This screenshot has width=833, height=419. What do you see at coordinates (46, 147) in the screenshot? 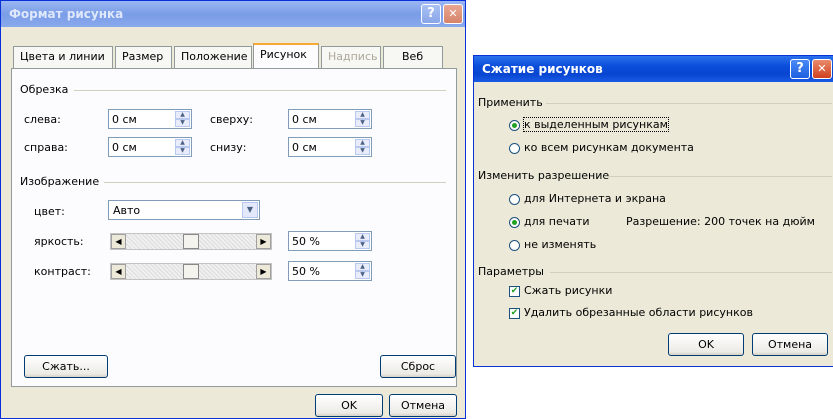
I see `crop-right-label: справа:` at bounding box center [46, 147].